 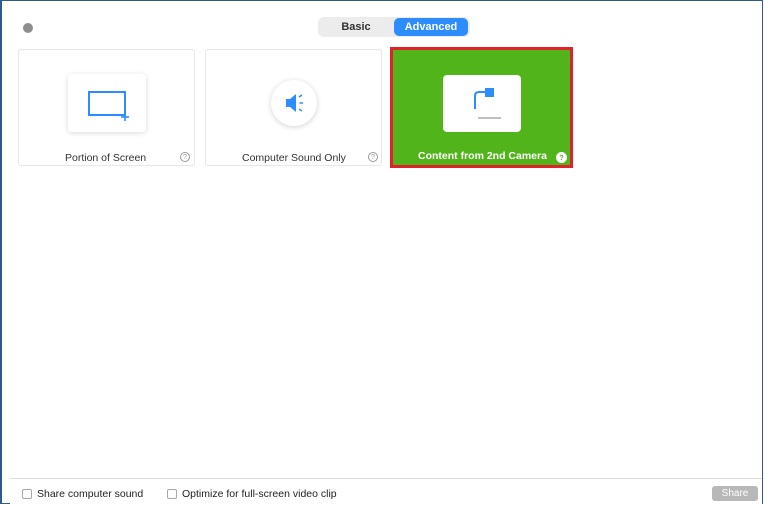 What do you see at coordinates (294, 158) in the screenshot?
I see `option-label: Computer Sound Only` at bounding box center [294, 158].